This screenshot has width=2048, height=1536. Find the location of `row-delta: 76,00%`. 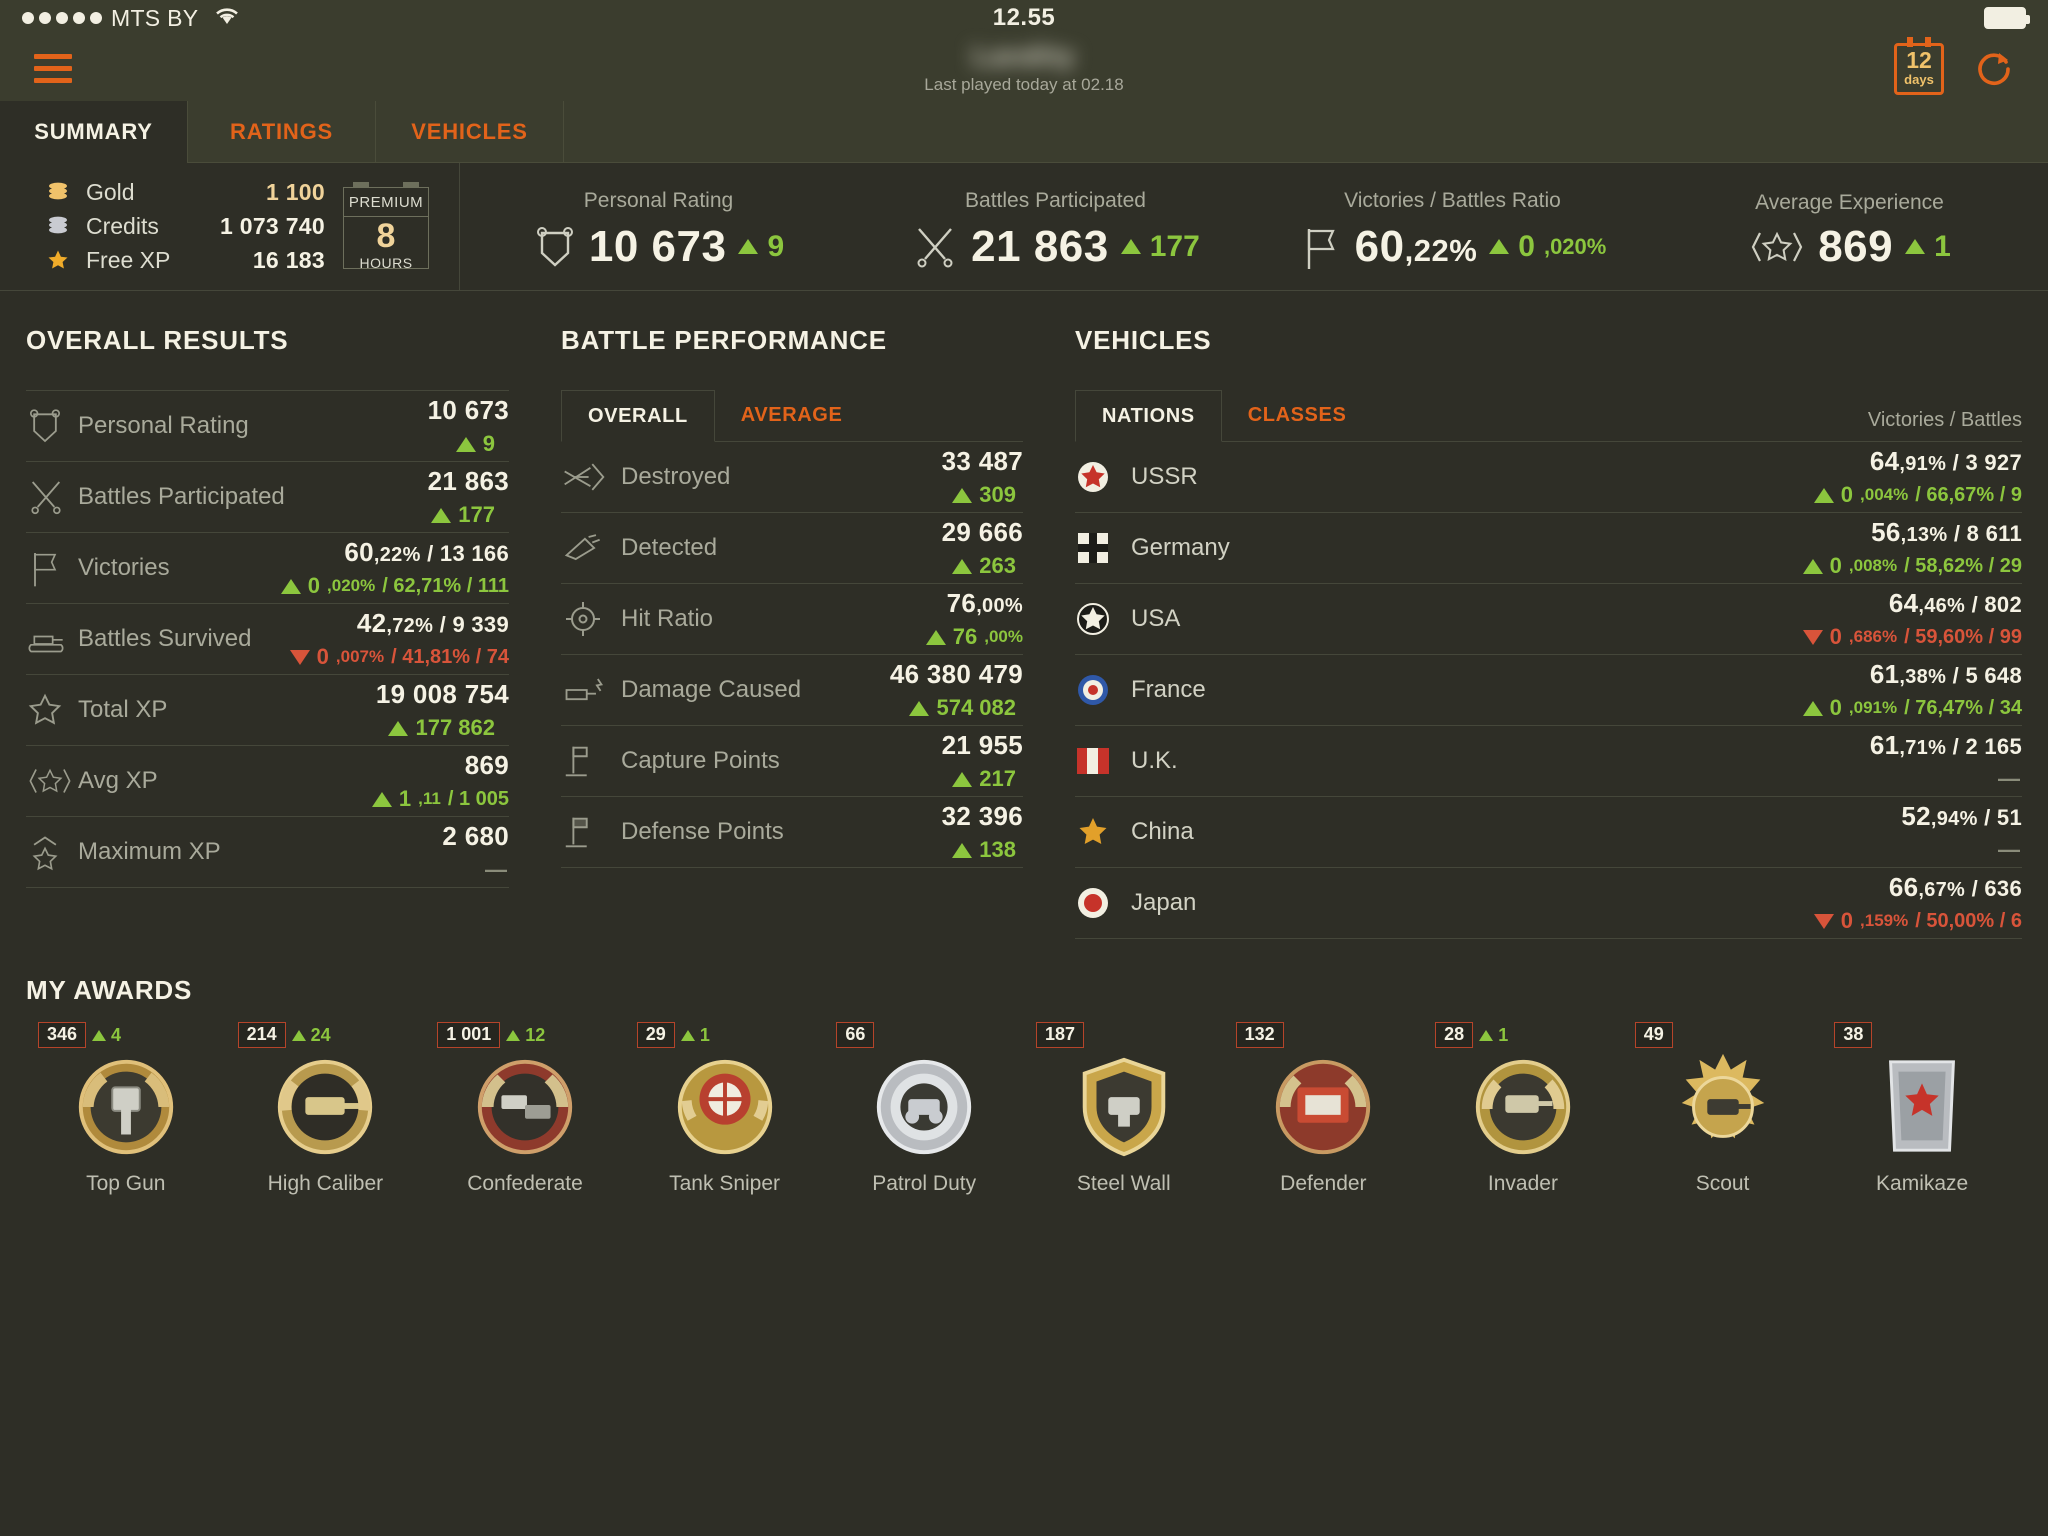

row-delta: 76,00% is located at coordinates (974, 637).